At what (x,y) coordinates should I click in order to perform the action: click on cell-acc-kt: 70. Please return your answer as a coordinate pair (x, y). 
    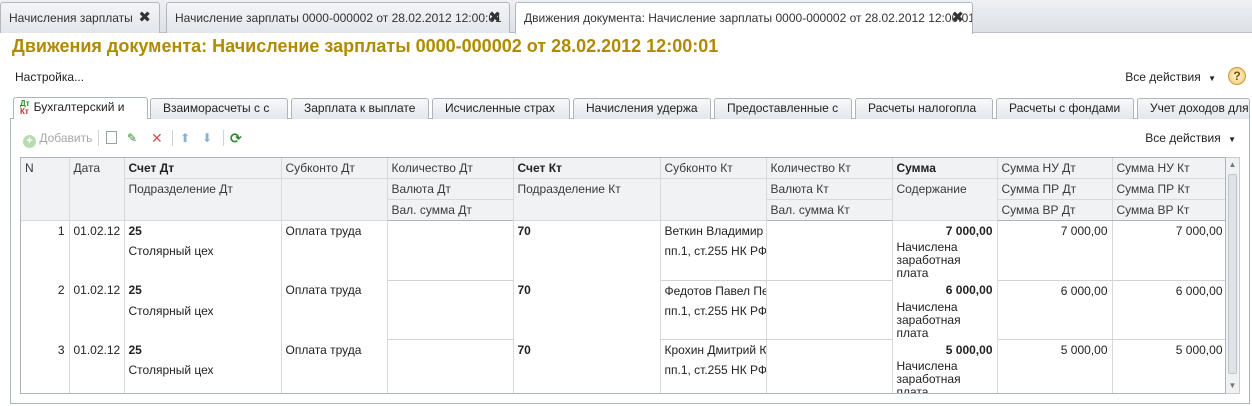
    Looking at the image, I should click on (587, 349).